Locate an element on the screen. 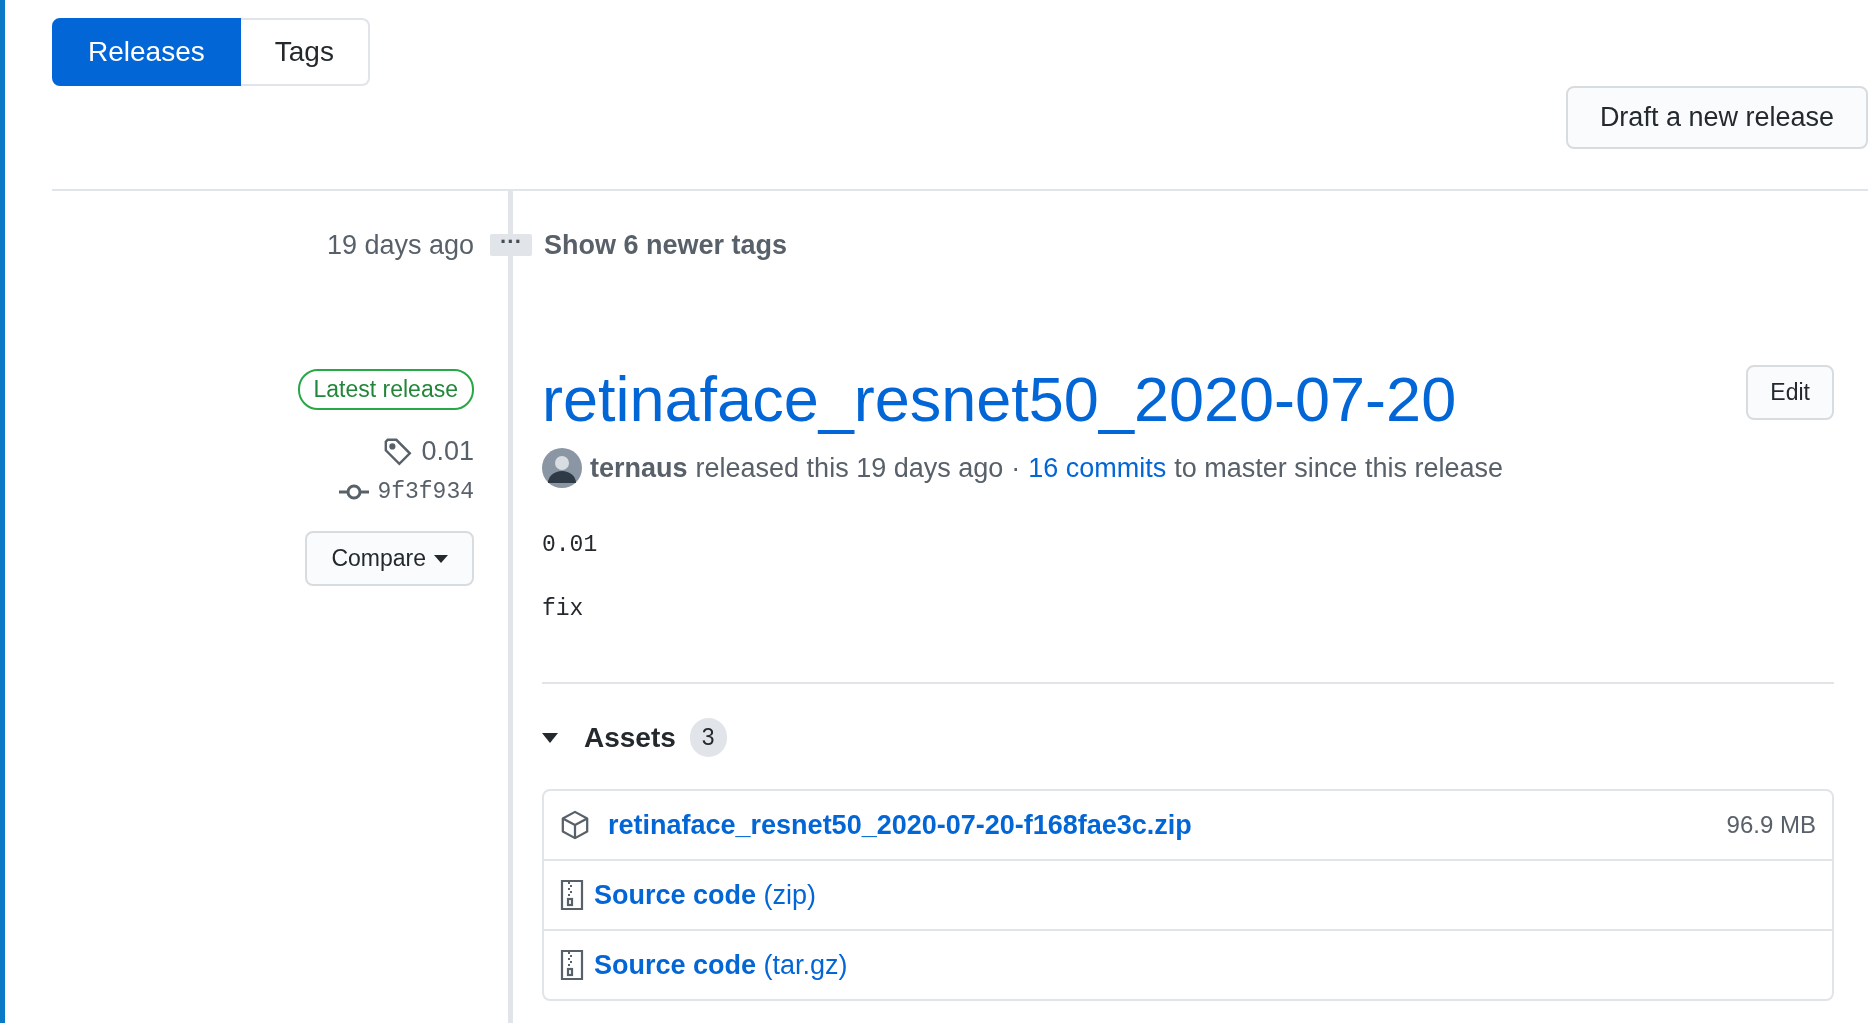 The width and height of the screenshot is (1875, 1023). tag-icon is located at coordinates (398, 451).